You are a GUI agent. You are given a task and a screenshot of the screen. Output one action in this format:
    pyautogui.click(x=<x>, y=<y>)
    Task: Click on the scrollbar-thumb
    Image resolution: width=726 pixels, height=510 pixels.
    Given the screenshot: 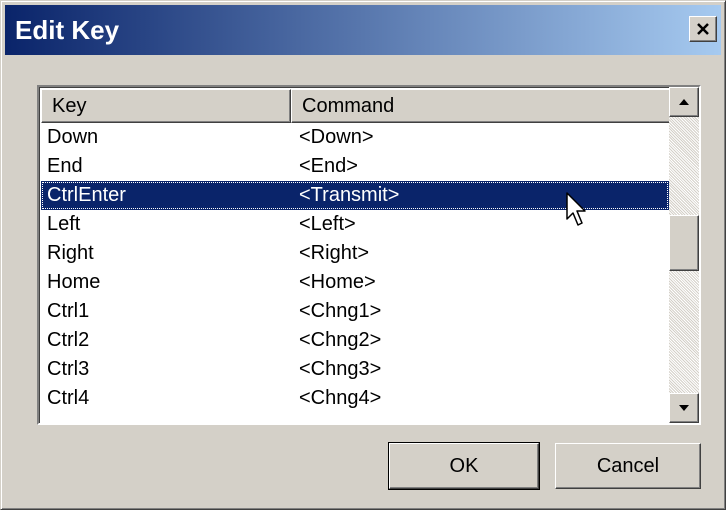 What is the action you would take?
    pyautogui.click(x=684, y=243)
    